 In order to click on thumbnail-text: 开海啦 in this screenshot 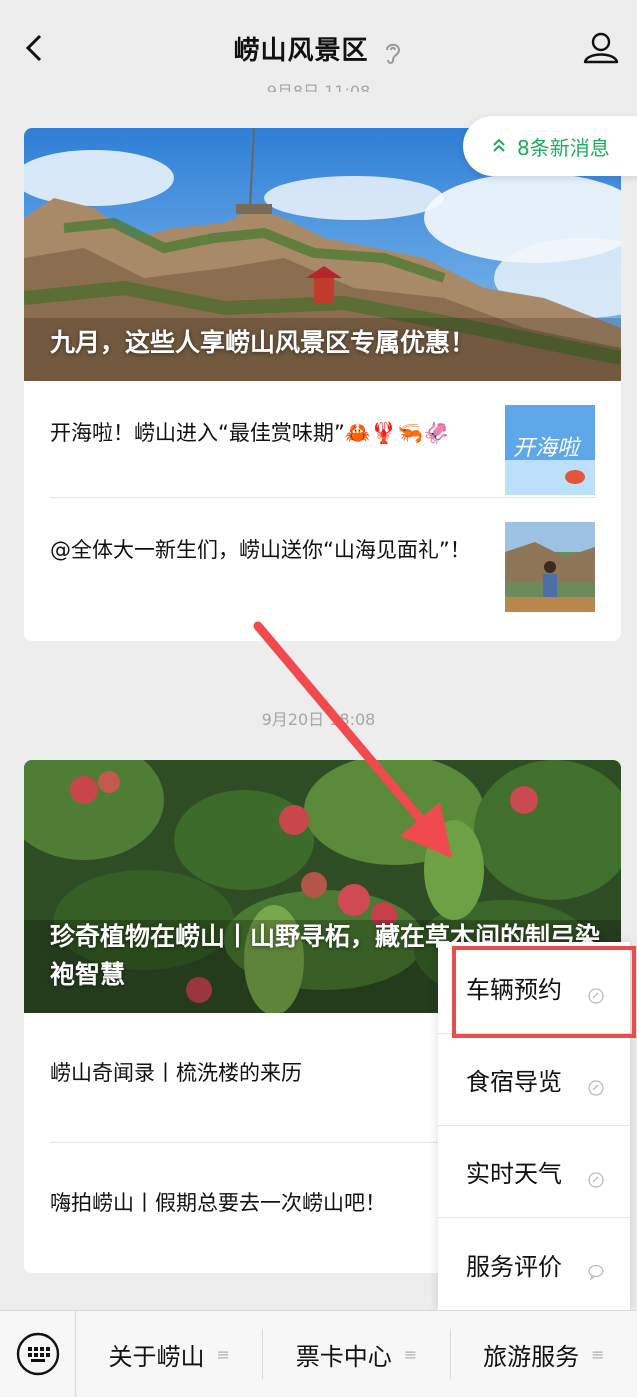, I will do `click(547, 448)`.